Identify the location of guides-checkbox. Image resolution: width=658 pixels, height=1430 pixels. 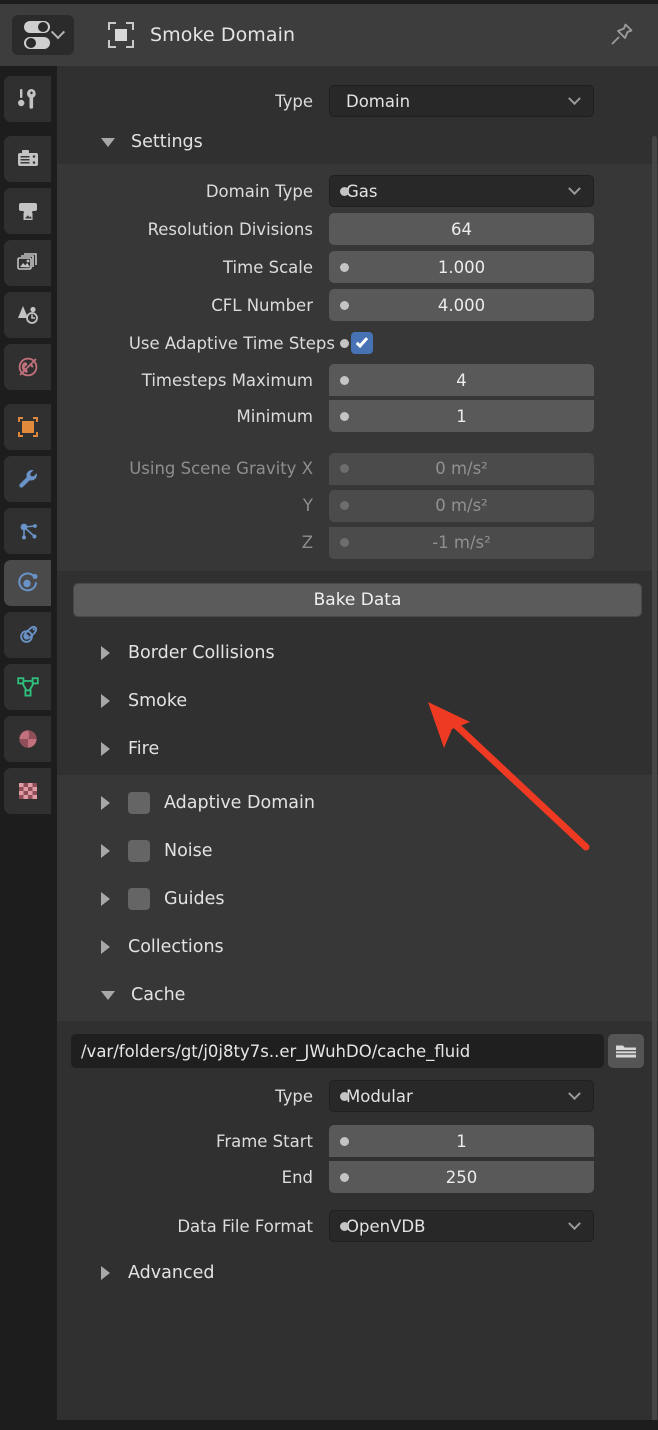
(139, 899).